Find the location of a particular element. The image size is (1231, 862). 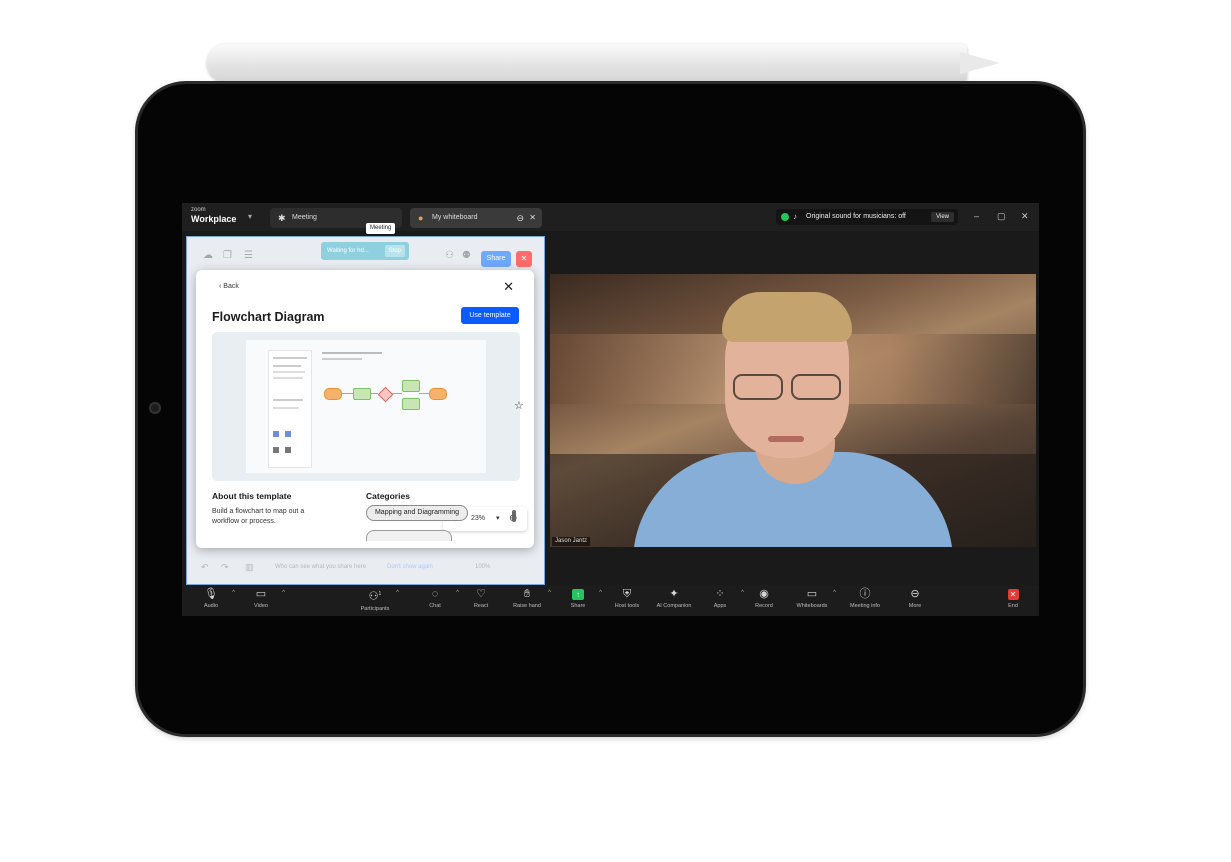

more-button: ⊖ More is located at coordinates (915, 598).